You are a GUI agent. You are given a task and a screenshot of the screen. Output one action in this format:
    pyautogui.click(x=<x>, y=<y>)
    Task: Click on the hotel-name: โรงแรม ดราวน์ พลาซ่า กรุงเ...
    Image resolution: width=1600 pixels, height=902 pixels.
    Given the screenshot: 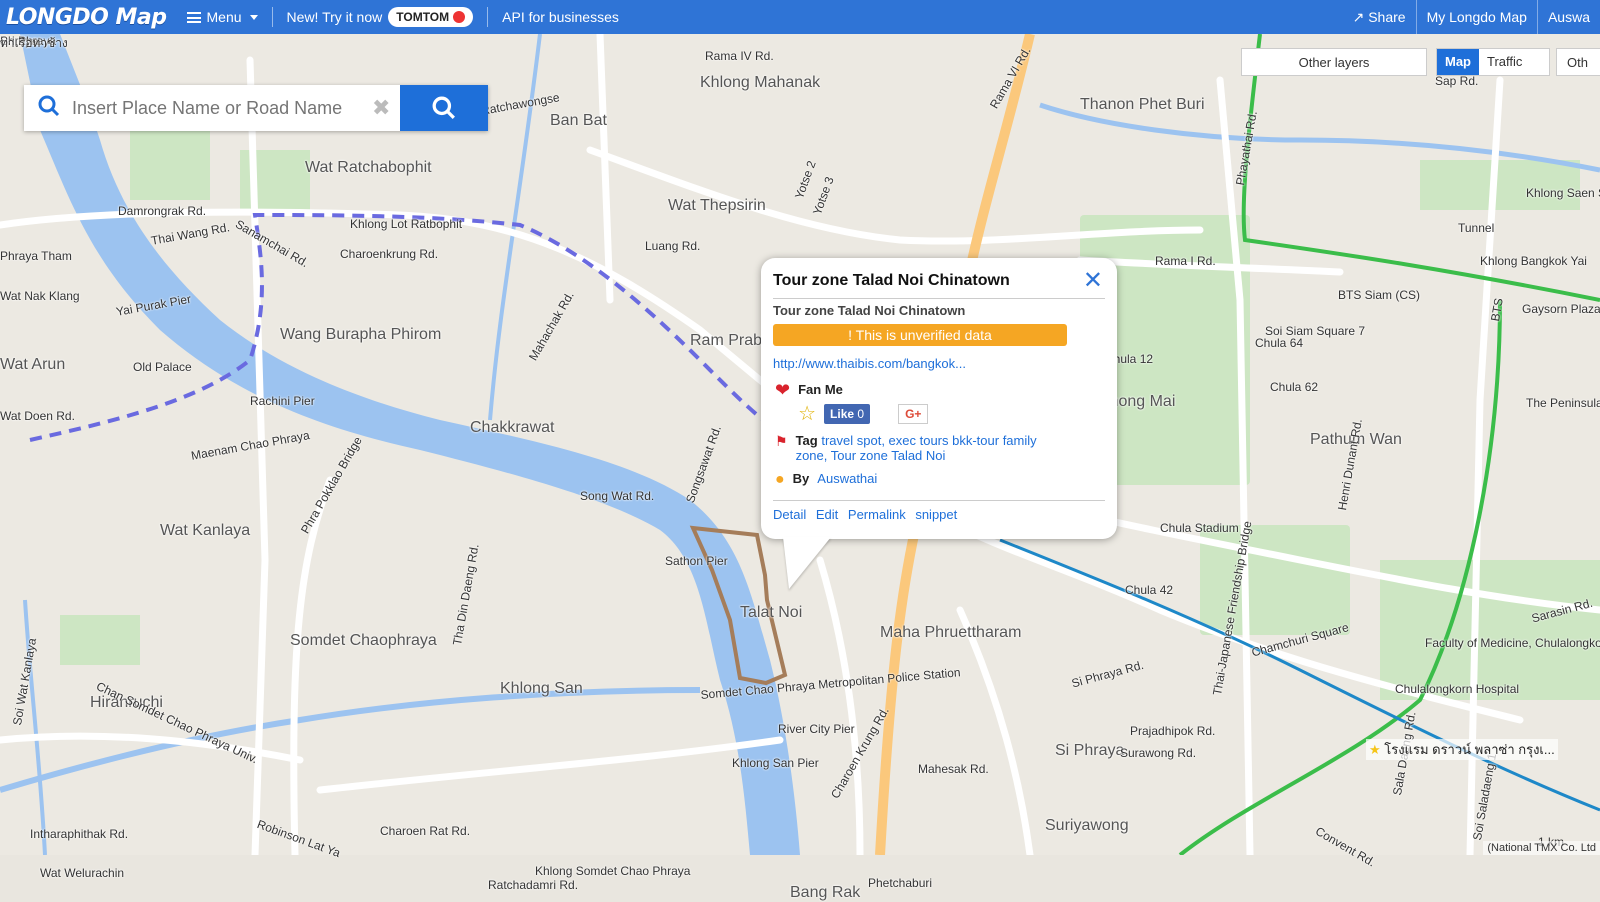 What is the action you would take?
    pyautogui.click(x=1469, y=749)
    